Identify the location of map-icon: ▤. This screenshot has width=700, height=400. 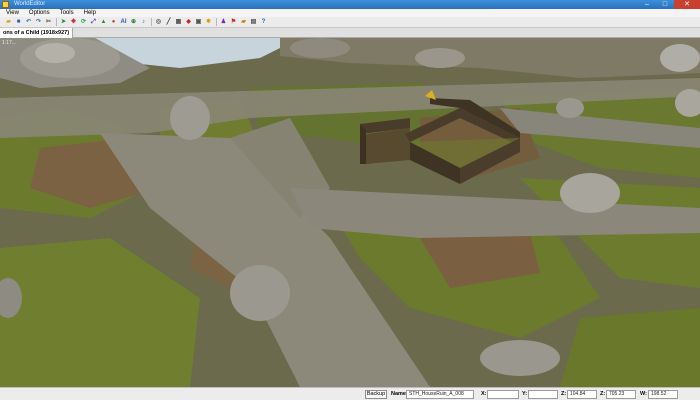
(253, 22).